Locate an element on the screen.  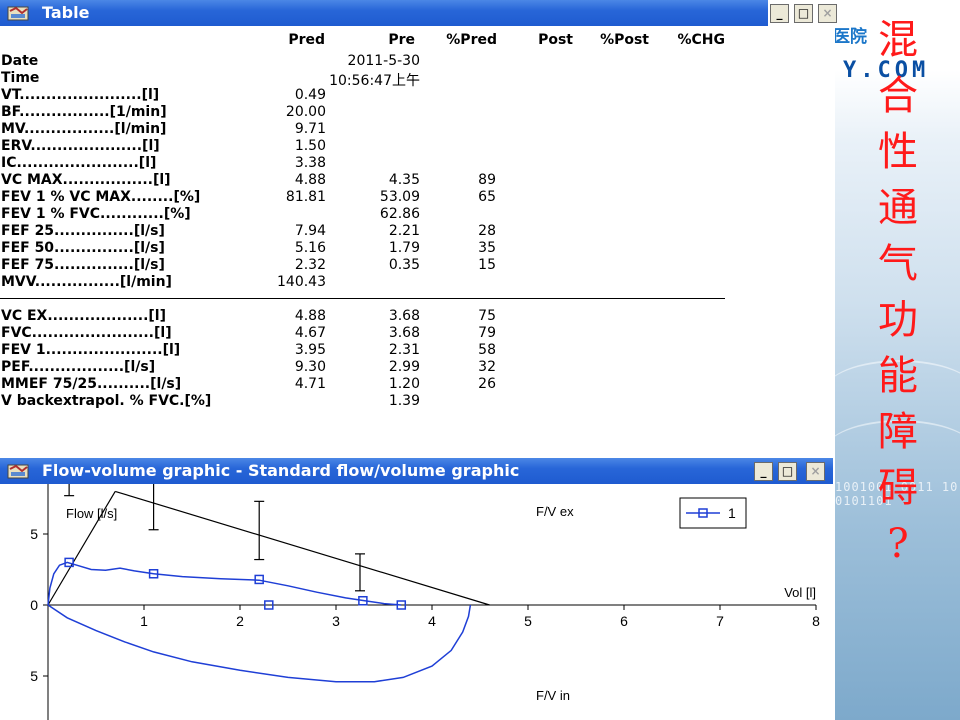
pre-value: 2.31 is located at coordinates (404, 350).